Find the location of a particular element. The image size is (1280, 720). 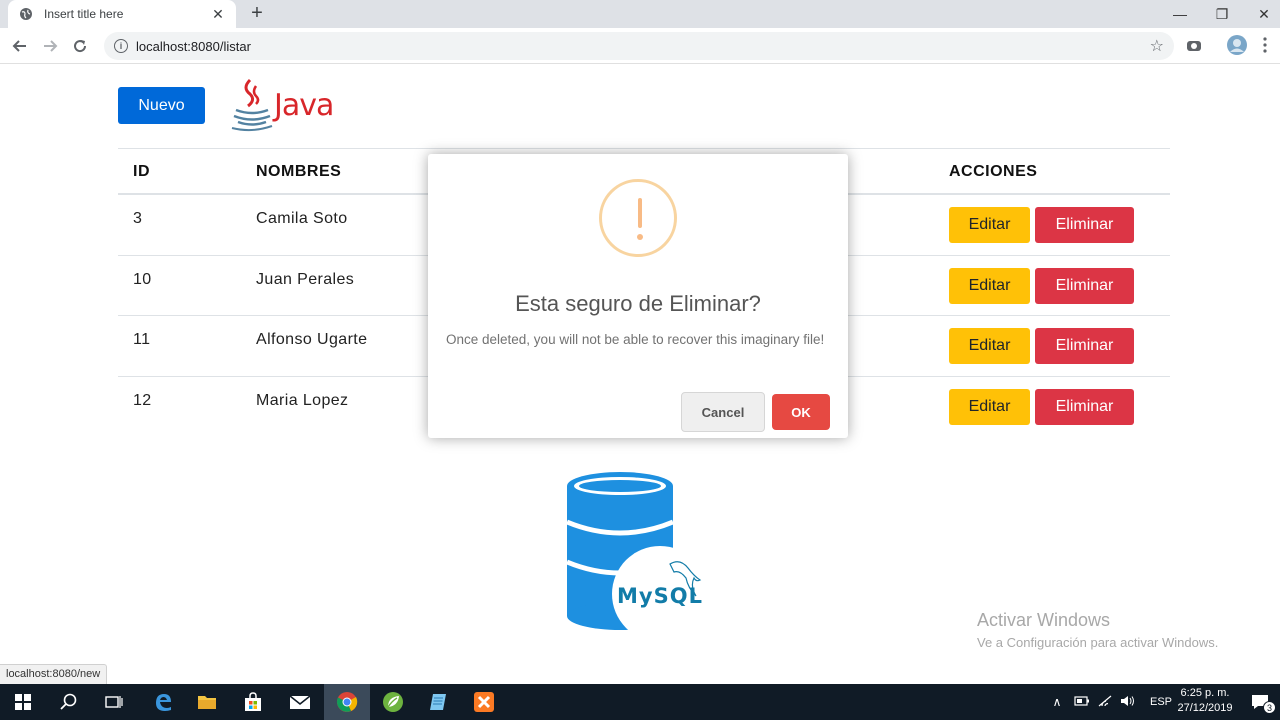

address-bar-row: i localhost:8080/listar ☆ is located at coordinates (640, 46).